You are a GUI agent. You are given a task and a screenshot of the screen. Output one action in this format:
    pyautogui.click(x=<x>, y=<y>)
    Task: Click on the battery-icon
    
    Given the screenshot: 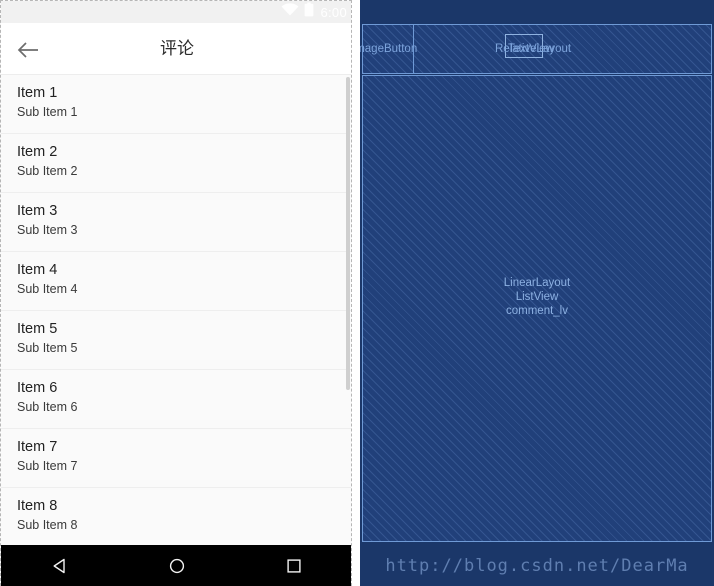 What is the action you would take?
    pyautogui.click(x=309, y=12)
    